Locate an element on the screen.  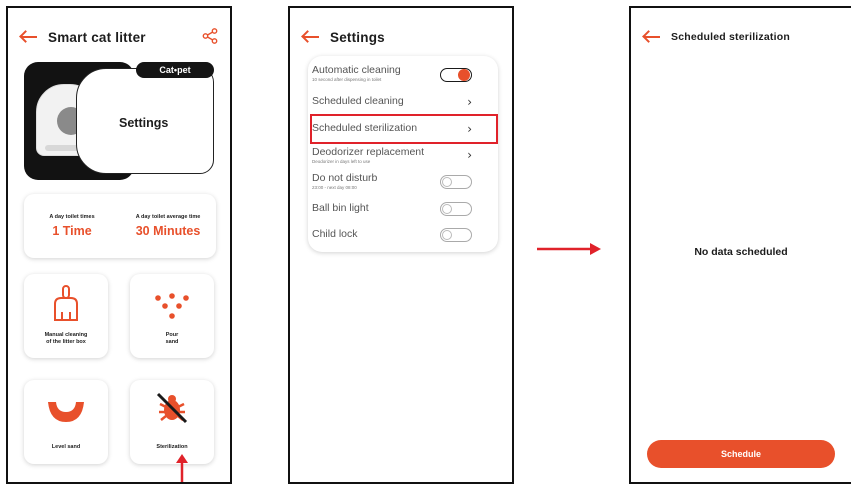
selection-highlight-box is located at coordinates (404, 129).